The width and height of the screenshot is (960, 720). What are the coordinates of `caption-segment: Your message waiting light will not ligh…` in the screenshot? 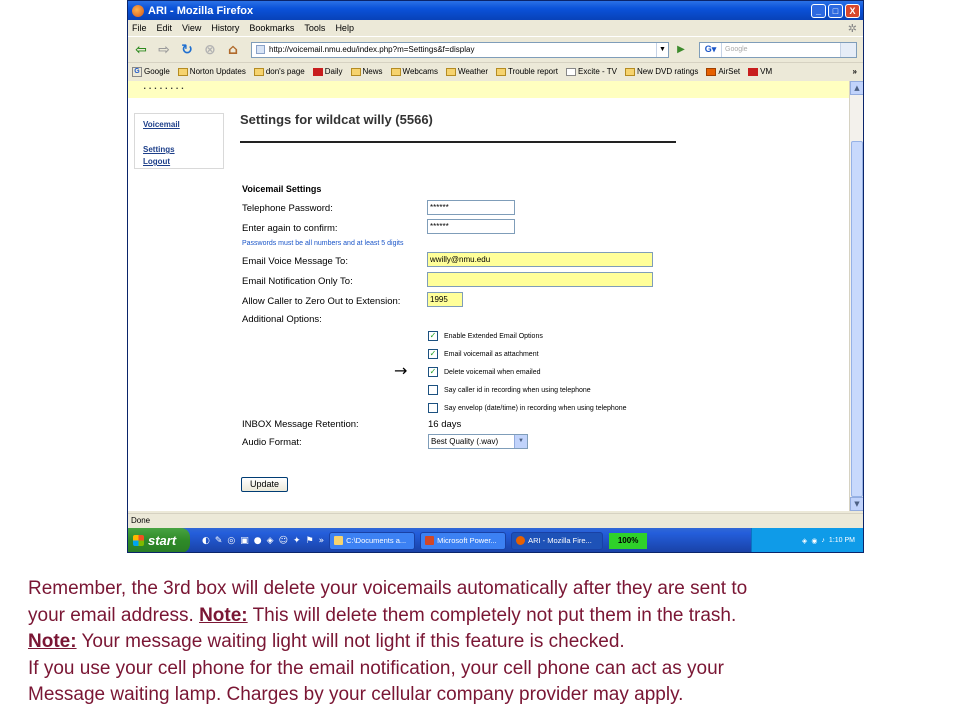 It's located at (350, 641).